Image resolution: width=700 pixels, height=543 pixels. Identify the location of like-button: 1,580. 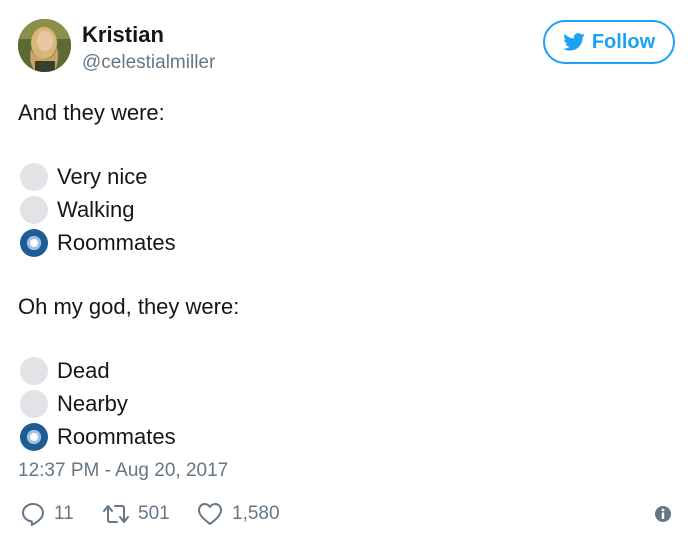
(238, 514).